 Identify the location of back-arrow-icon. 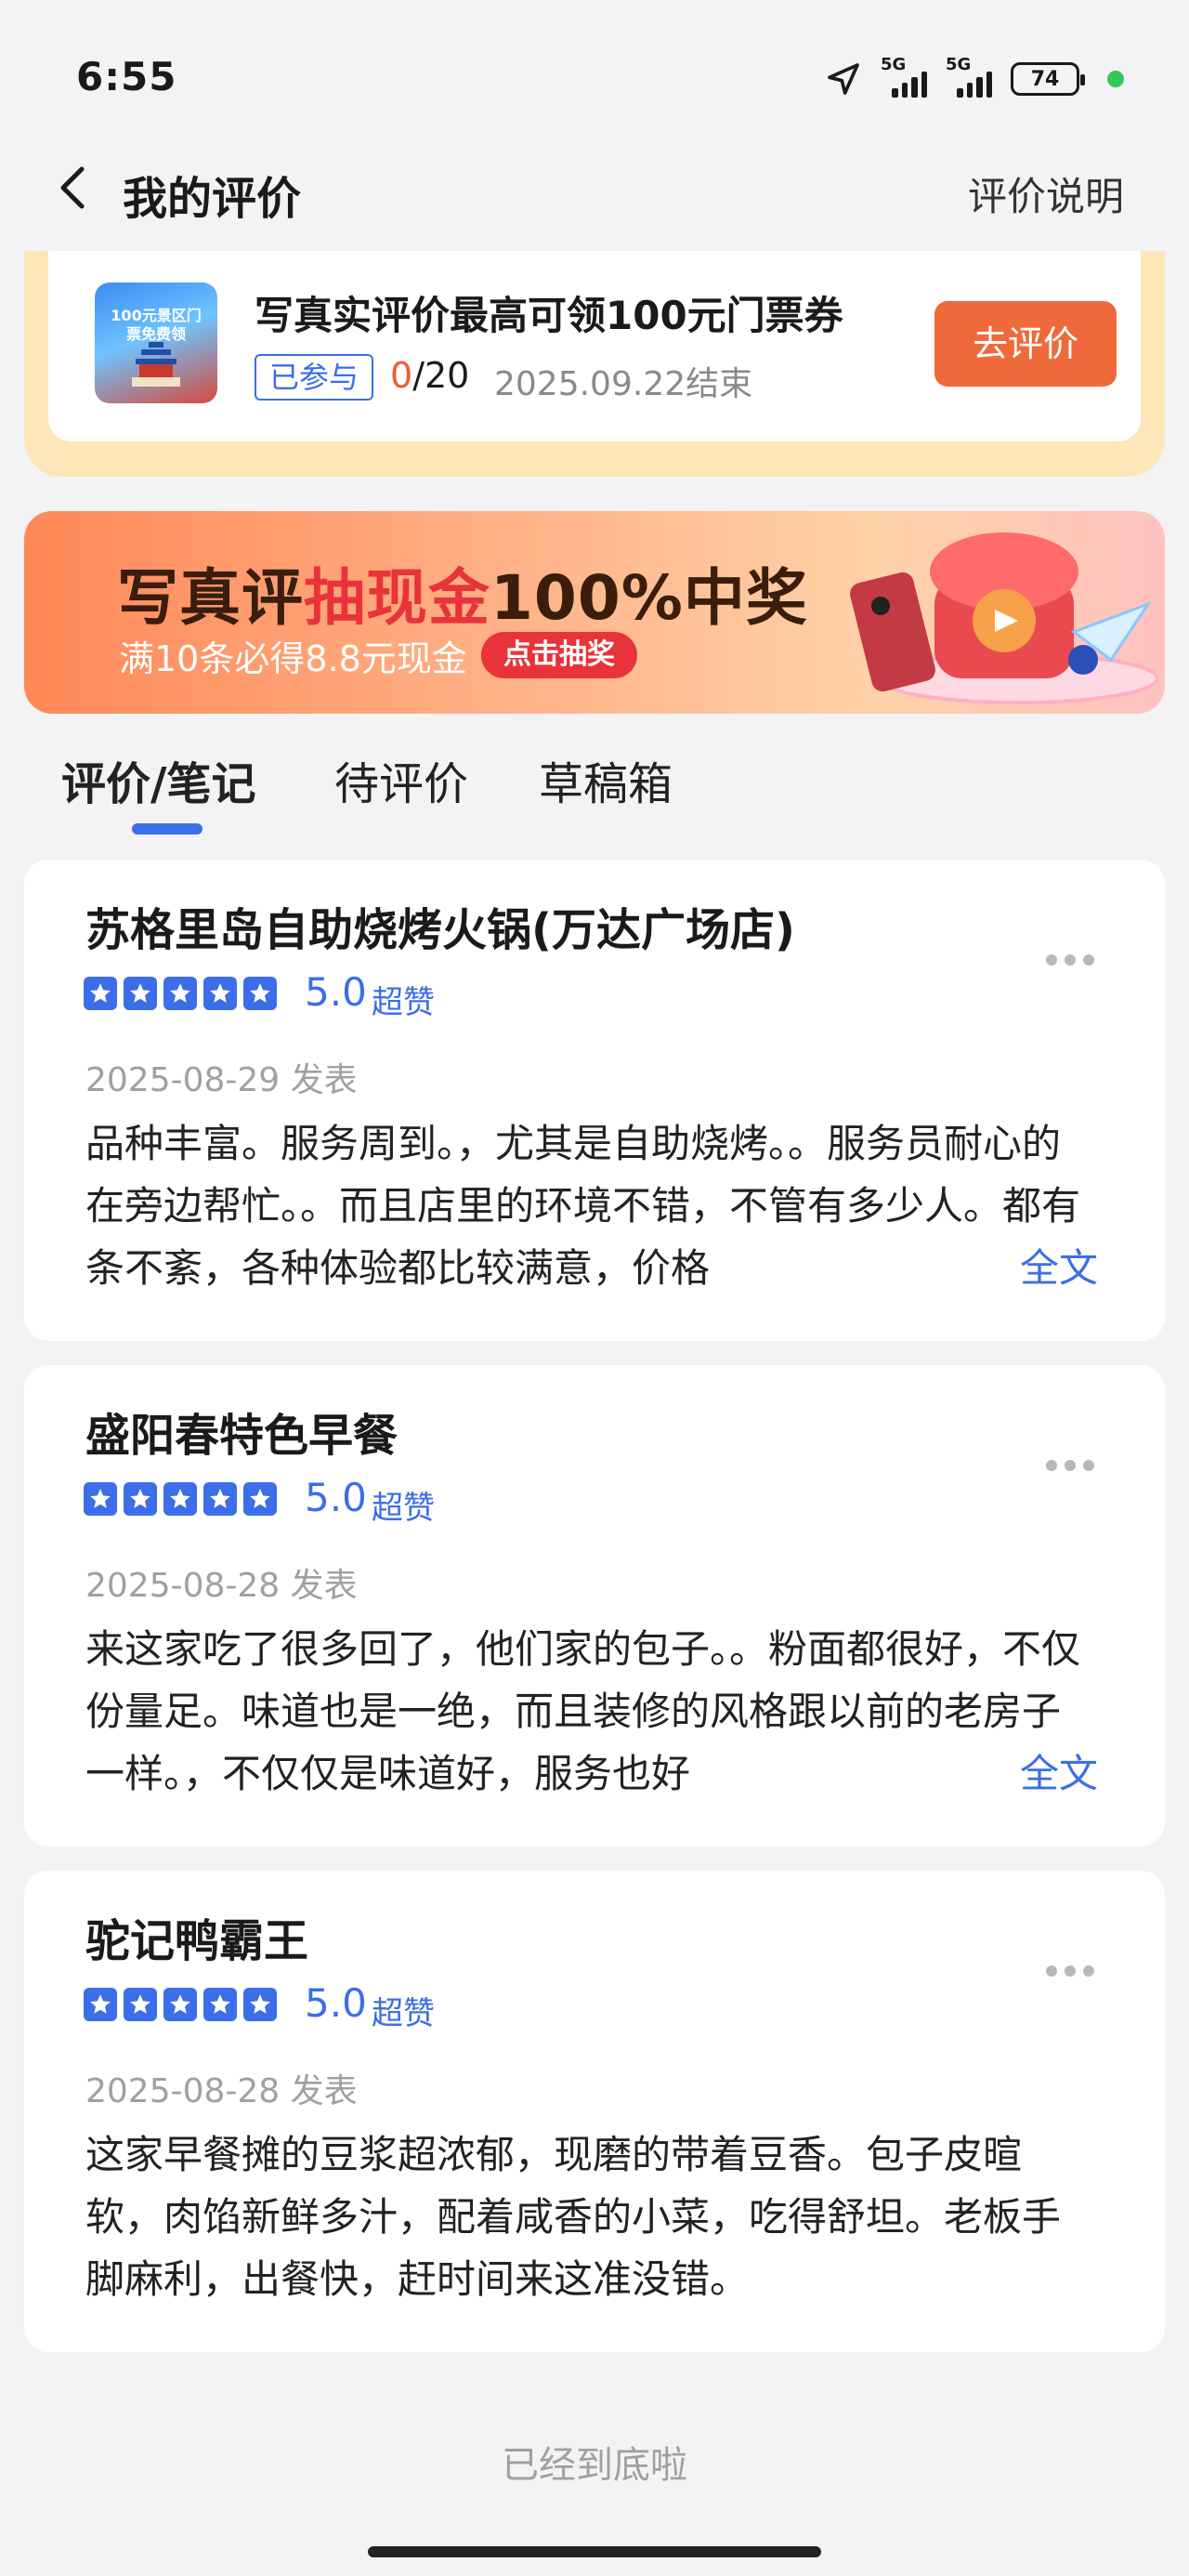
(74, 188).